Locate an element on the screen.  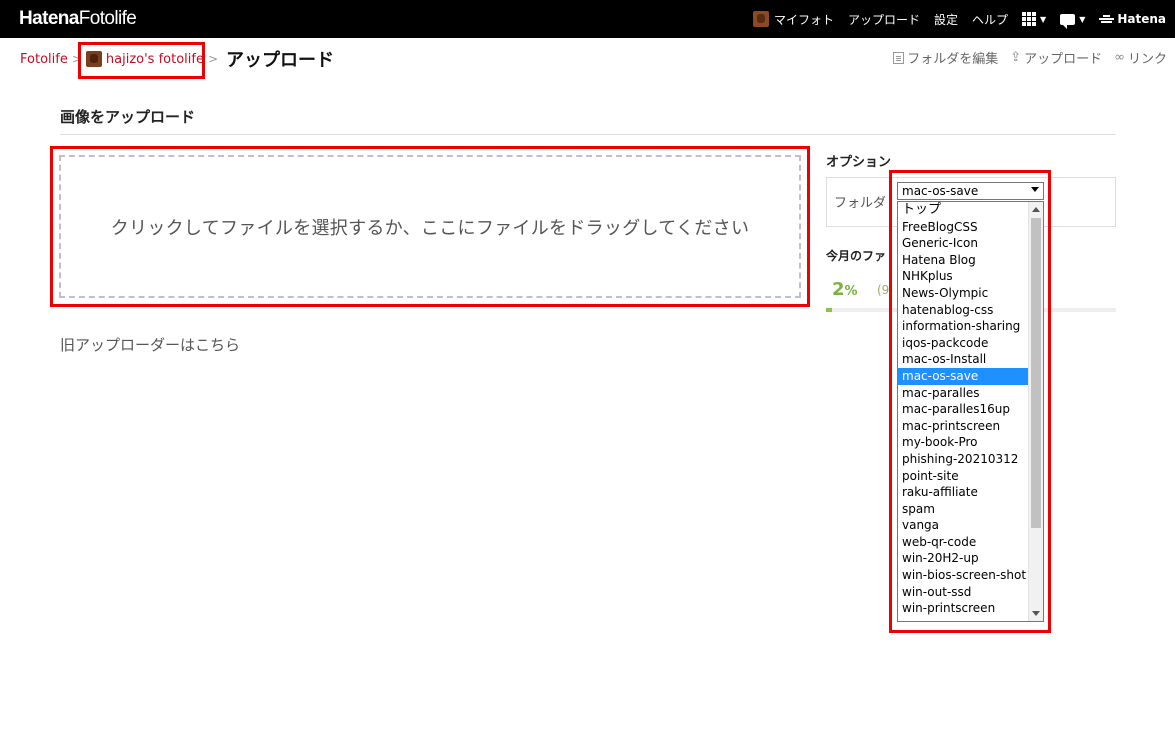
edit-folder-link: フォルダを編集 is located at coordinates (945, 57).